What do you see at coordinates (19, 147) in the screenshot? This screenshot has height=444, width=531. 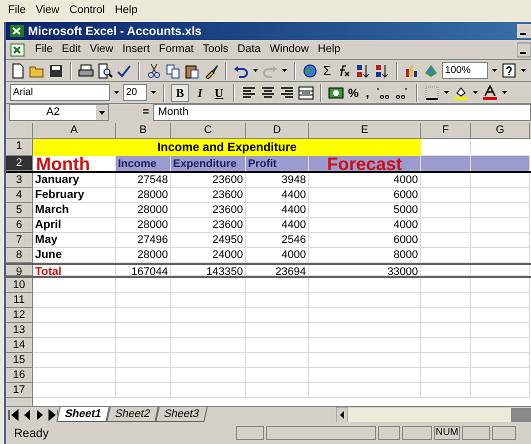 I see `row-header: 1` at bounding box center [19, 147].